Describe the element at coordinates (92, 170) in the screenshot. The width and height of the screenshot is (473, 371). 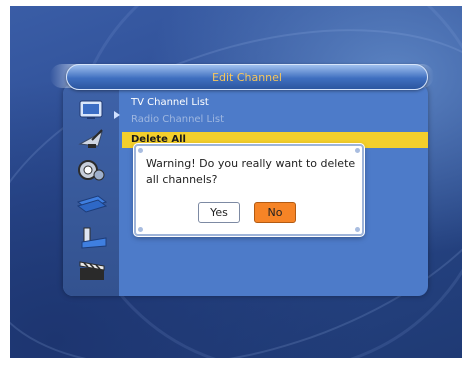
I see `gear-settings-icon` at that location.